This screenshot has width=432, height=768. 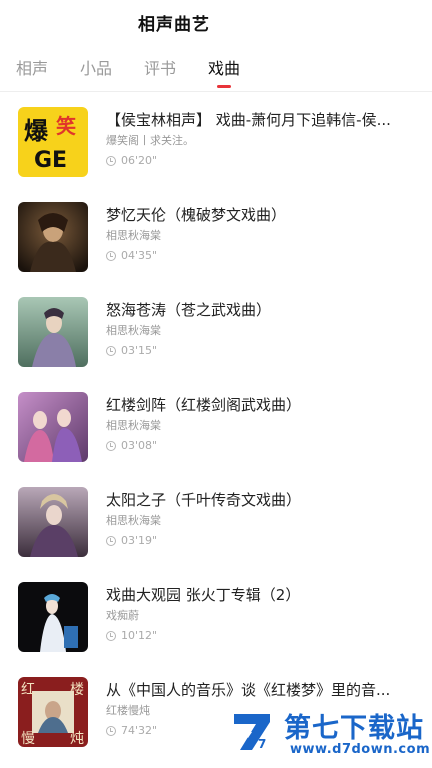 What do you see at coordinates (360, 749) in the screenshot?
I see `watermark-url: www.d7down.com` at bounding box center [360, 749].